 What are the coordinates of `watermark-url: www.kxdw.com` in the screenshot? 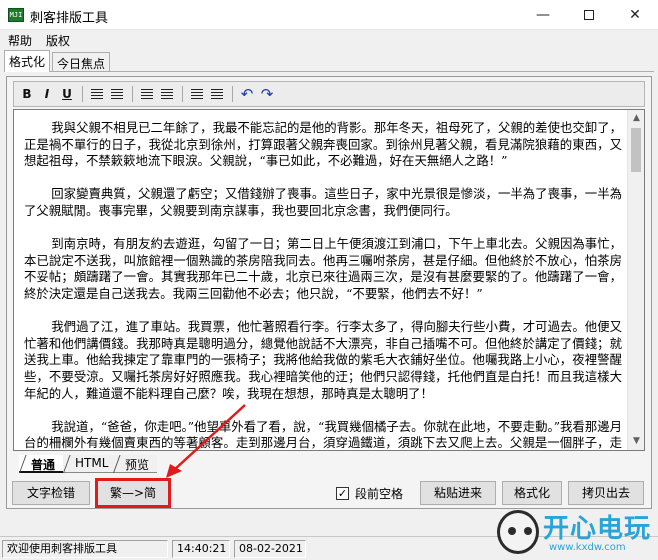 It's located at (587, 547).